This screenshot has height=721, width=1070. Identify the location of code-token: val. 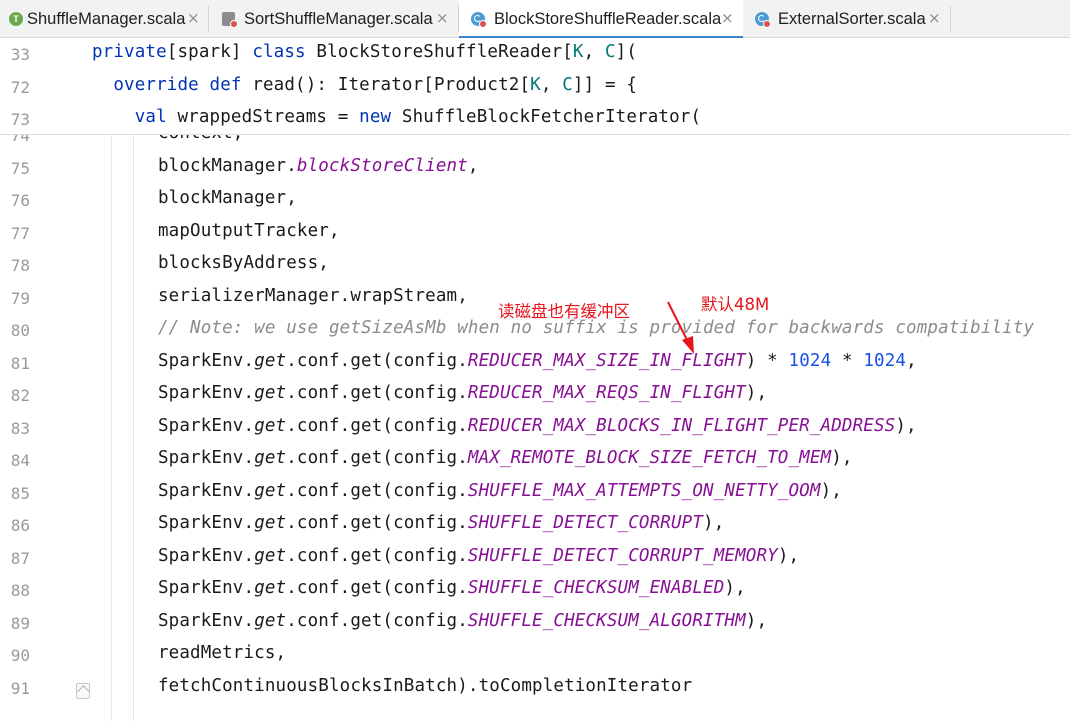
(150, 117).